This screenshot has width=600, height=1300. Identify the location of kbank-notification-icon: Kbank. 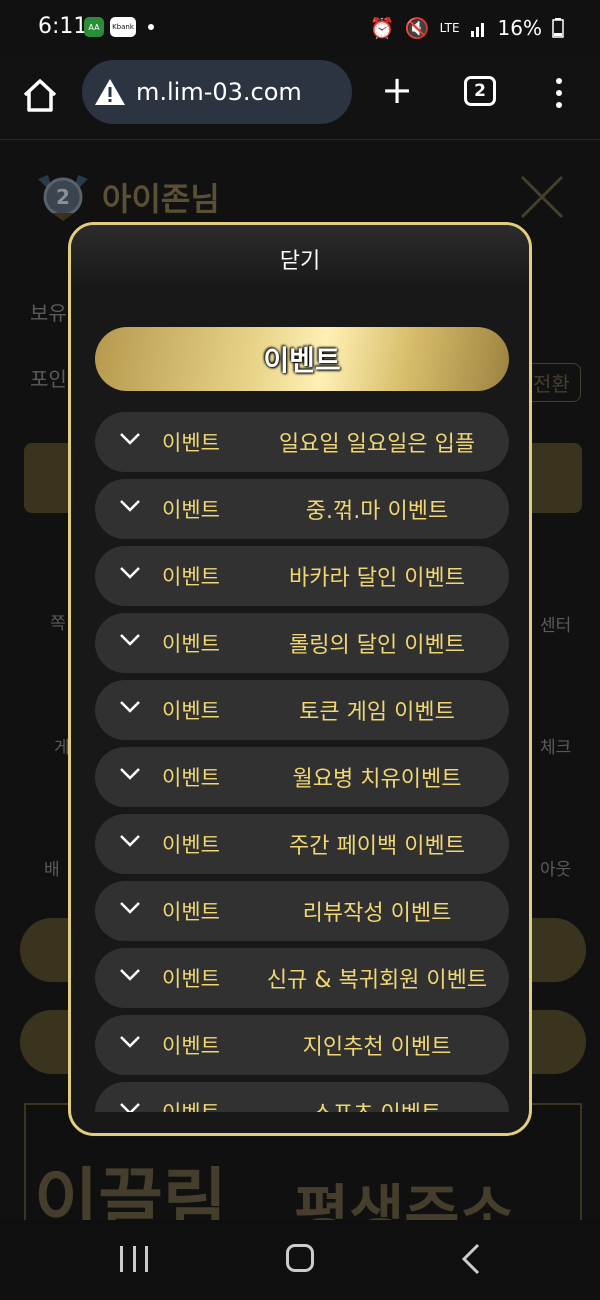
(123, 27).